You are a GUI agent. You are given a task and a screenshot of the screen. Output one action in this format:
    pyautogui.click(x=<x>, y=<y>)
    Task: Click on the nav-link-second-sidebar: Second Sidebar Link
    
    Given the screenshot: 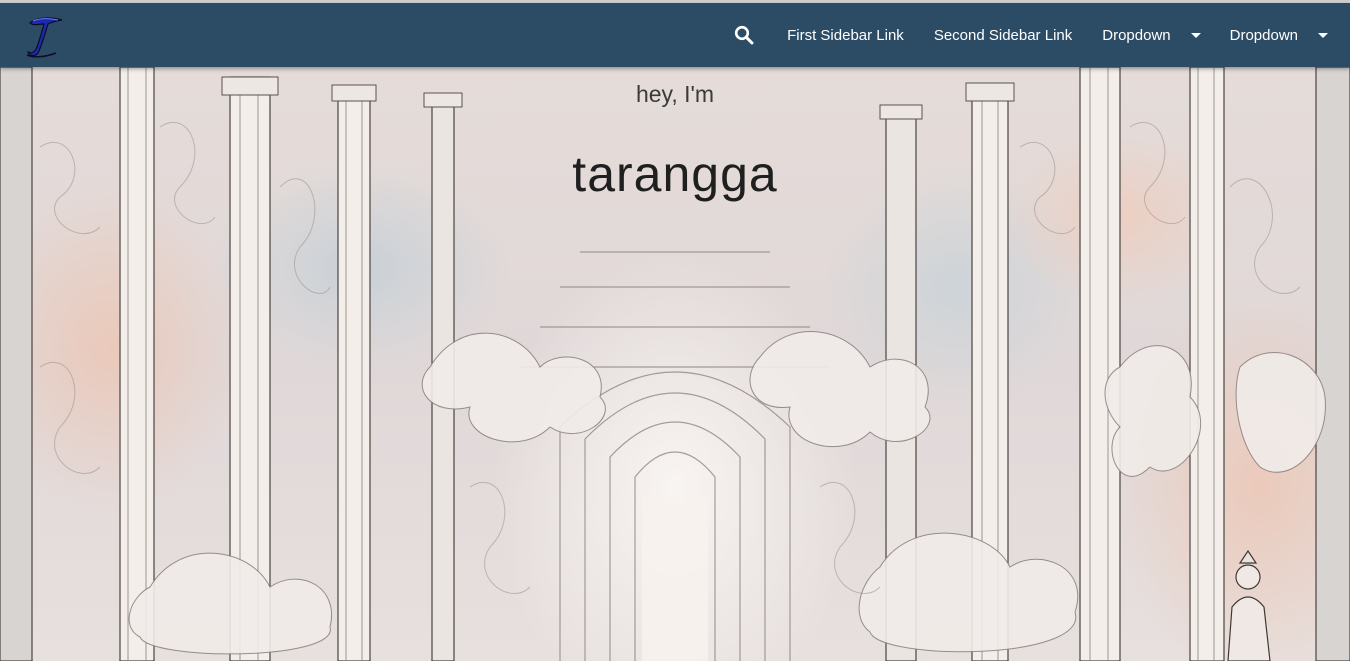 What is the action you would take?
    pyautogui.click(x=1003, y=35)
    